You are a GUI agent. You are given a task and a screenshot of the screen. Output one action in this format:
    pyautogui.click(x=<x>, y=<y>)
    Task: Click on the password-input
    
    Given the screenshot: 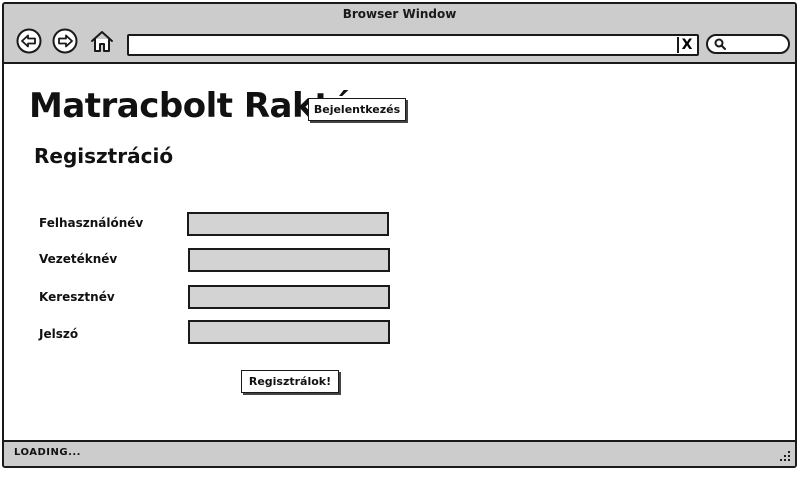 What is the action you would take?
    pyautogui.click(x=289, y=332)
    